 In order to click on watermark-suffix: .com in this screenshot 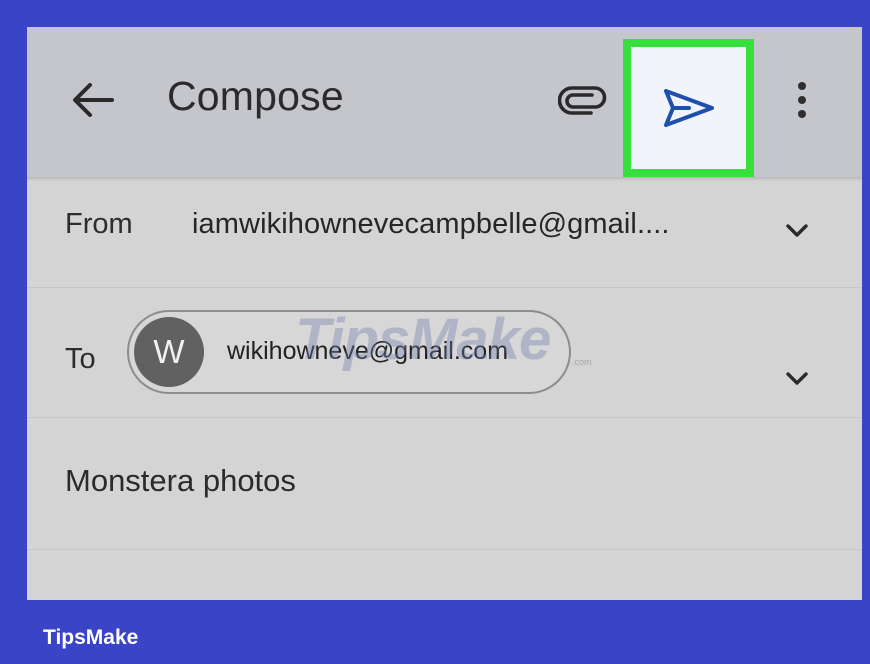, I will do `click(582, 362)`.